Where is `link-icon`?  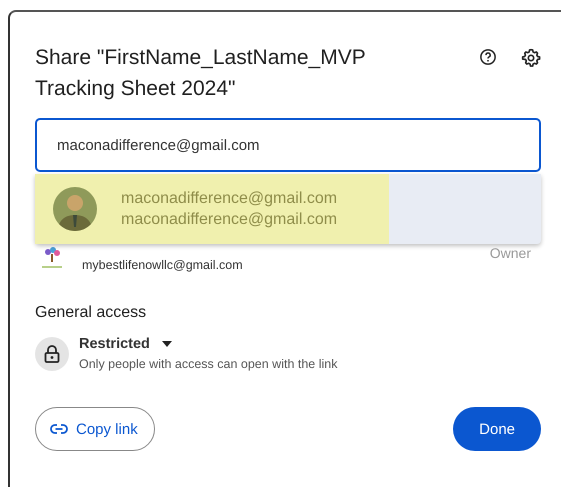 link-icon is located at coordinates (59, 429).